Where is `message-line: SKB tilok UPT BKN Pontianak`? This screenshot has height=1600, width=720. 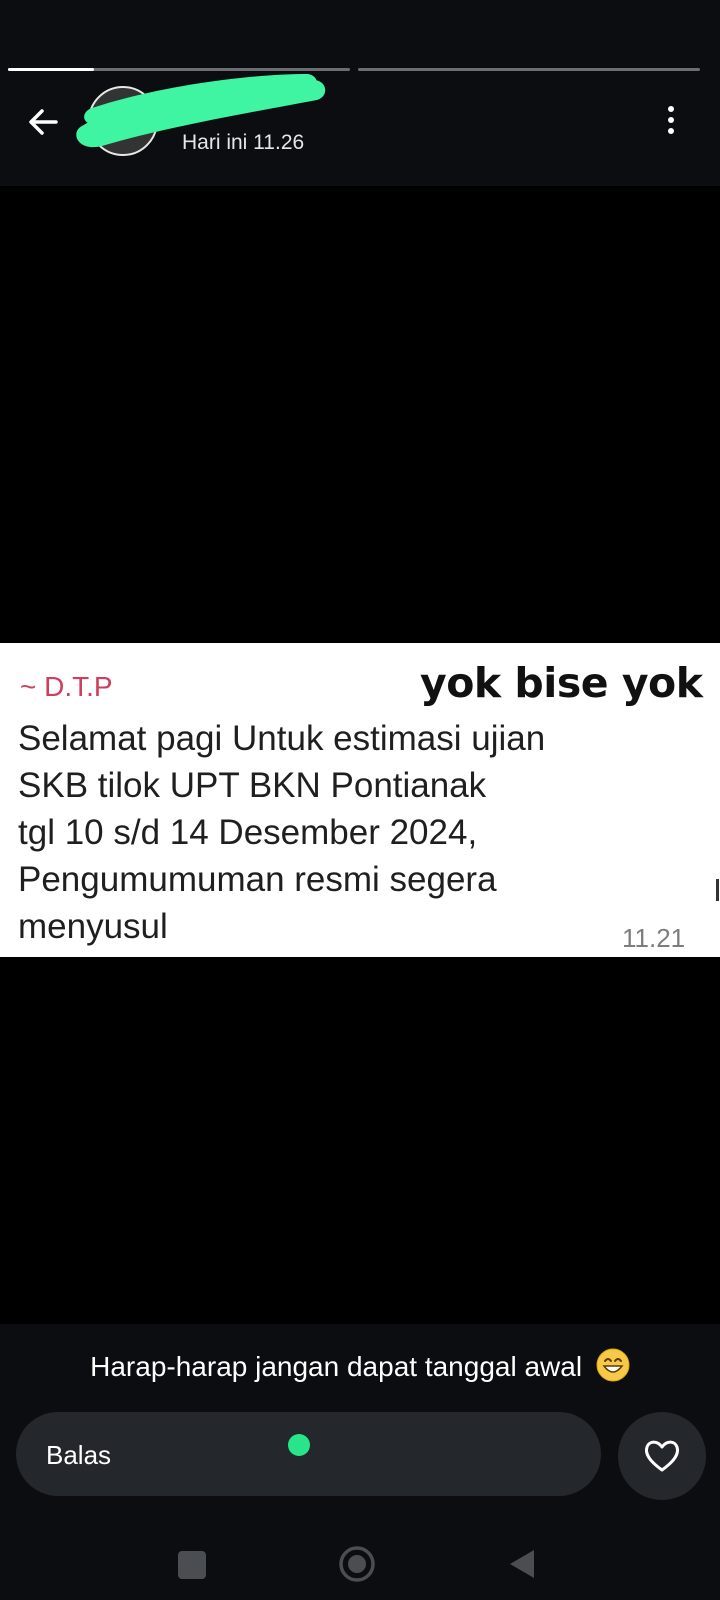
message-line: SKB tilok UPT BKN Pontianak is located at coordinates (252, 785).